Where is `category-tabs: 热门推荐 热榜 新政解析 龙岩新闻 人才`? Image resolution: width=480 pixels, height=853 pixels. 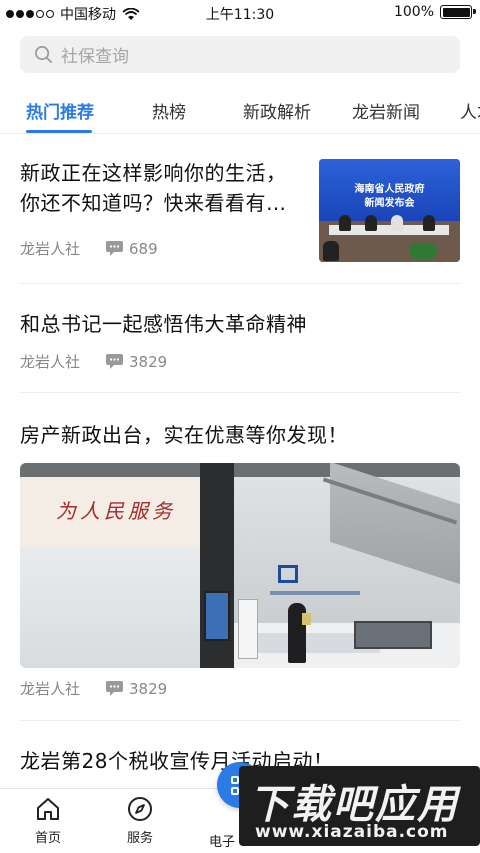
category-tabs: 热门推荐 热榜 新政解析 龙岩新闻 人才 is located at coordinates (240, 109).